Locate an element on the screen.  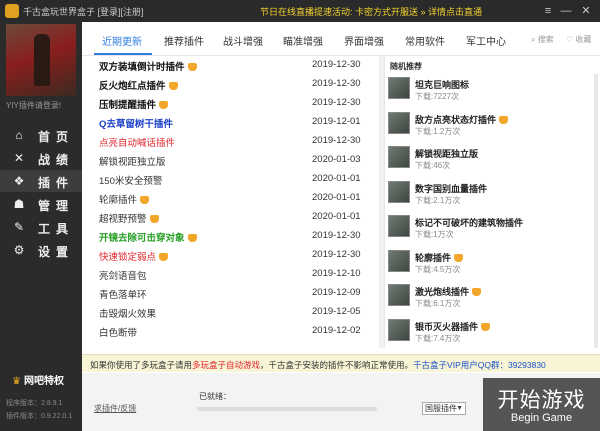
plugin-row: 反火炮红点插件 2019-12-30 is located at coordinates (231, 83).